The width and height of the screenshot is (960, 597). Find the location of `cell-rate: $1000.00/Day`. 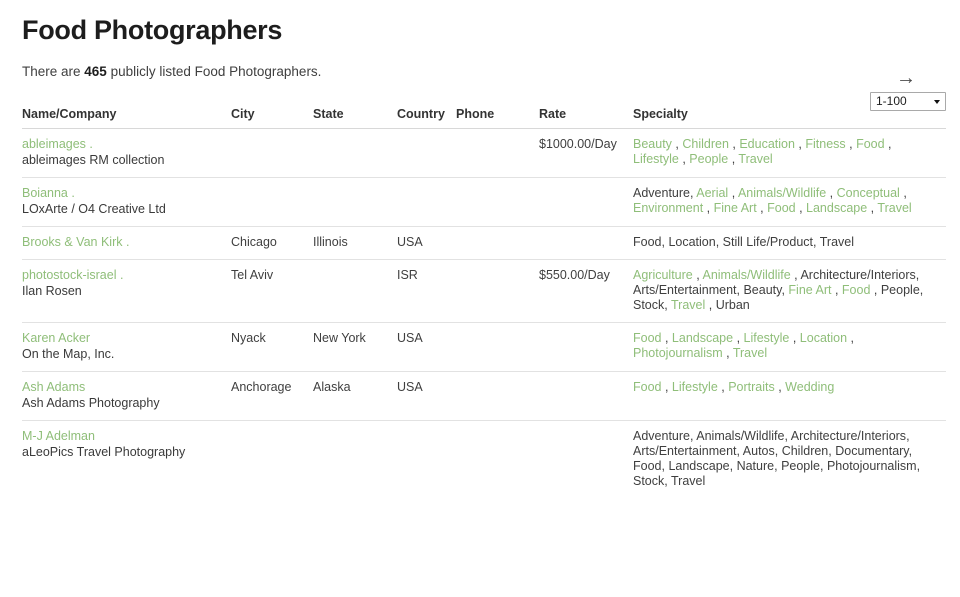

cell-rate: $1000.00/Day is located at coordinates (586, 153).